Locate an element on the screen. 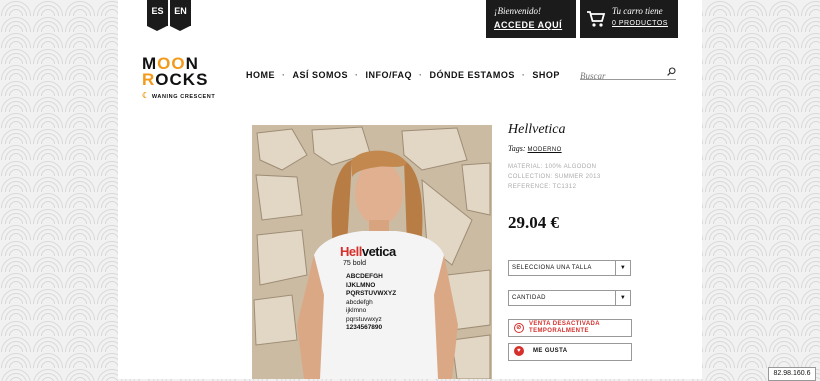  cart-box: Tu carro tiene 0 PRODUCTOS is located at coordinates (629, 19).